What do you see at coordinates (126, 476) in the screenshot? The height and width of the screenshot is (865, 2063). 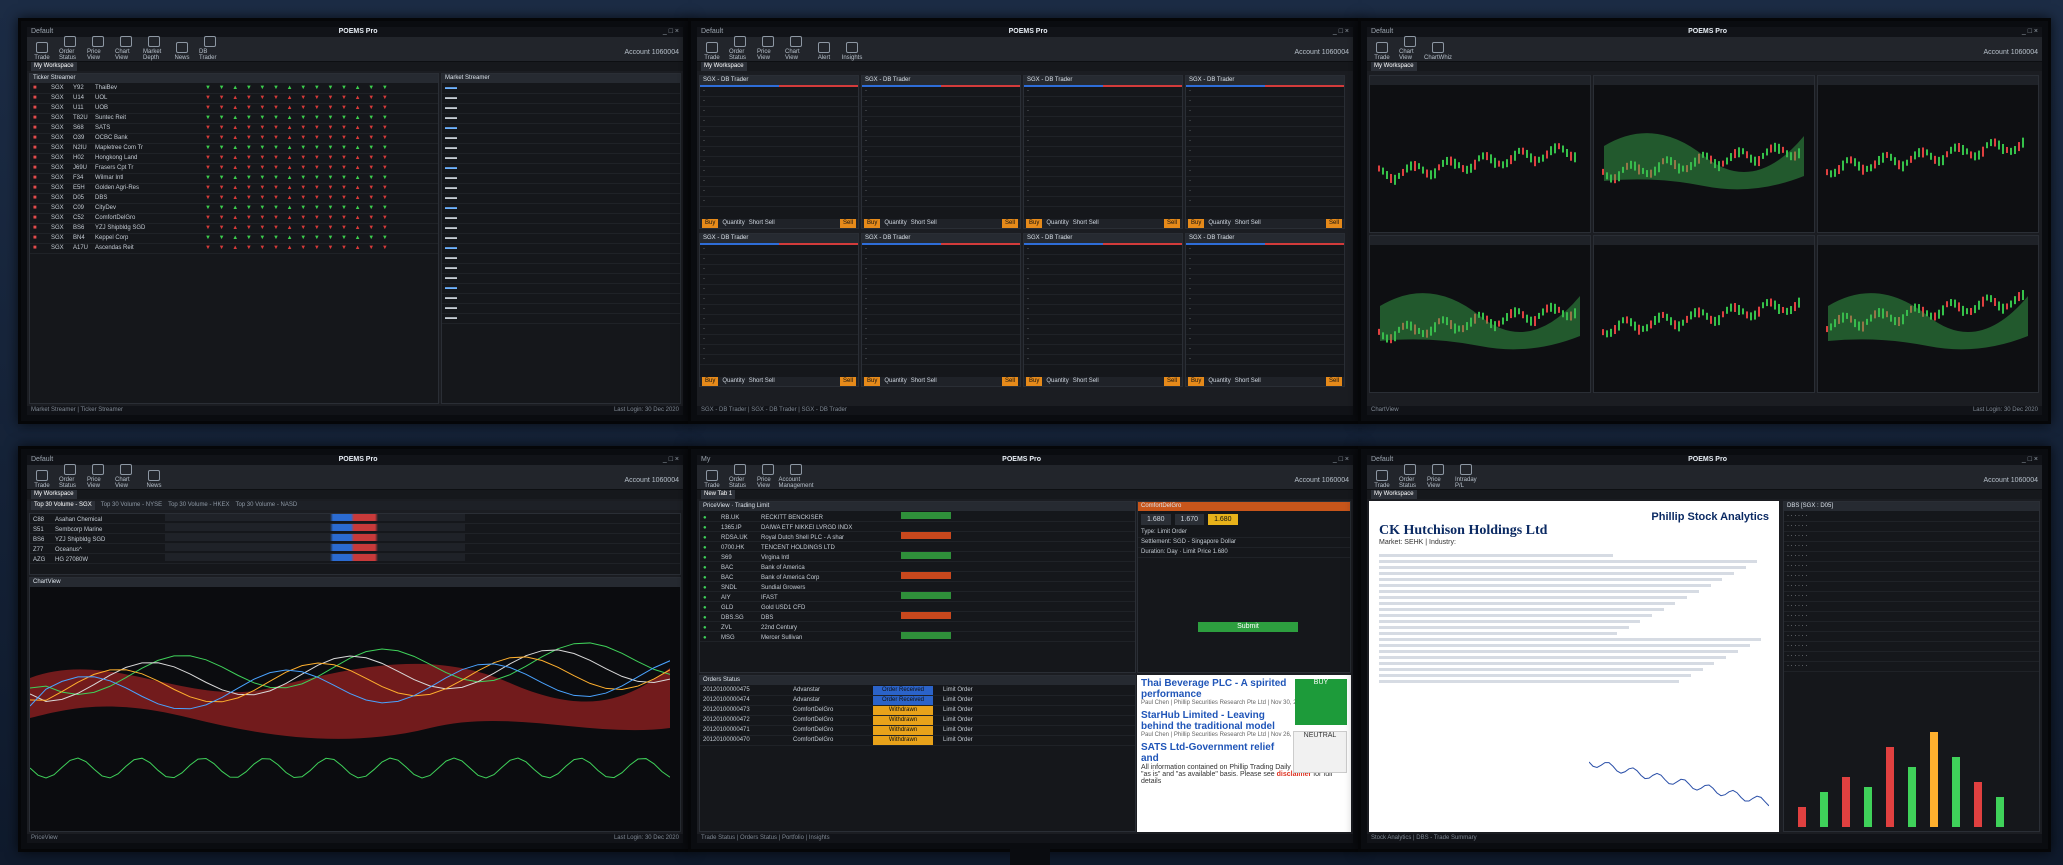 I see `chart-view-button: Chart View` at bounding box center [126, 476].